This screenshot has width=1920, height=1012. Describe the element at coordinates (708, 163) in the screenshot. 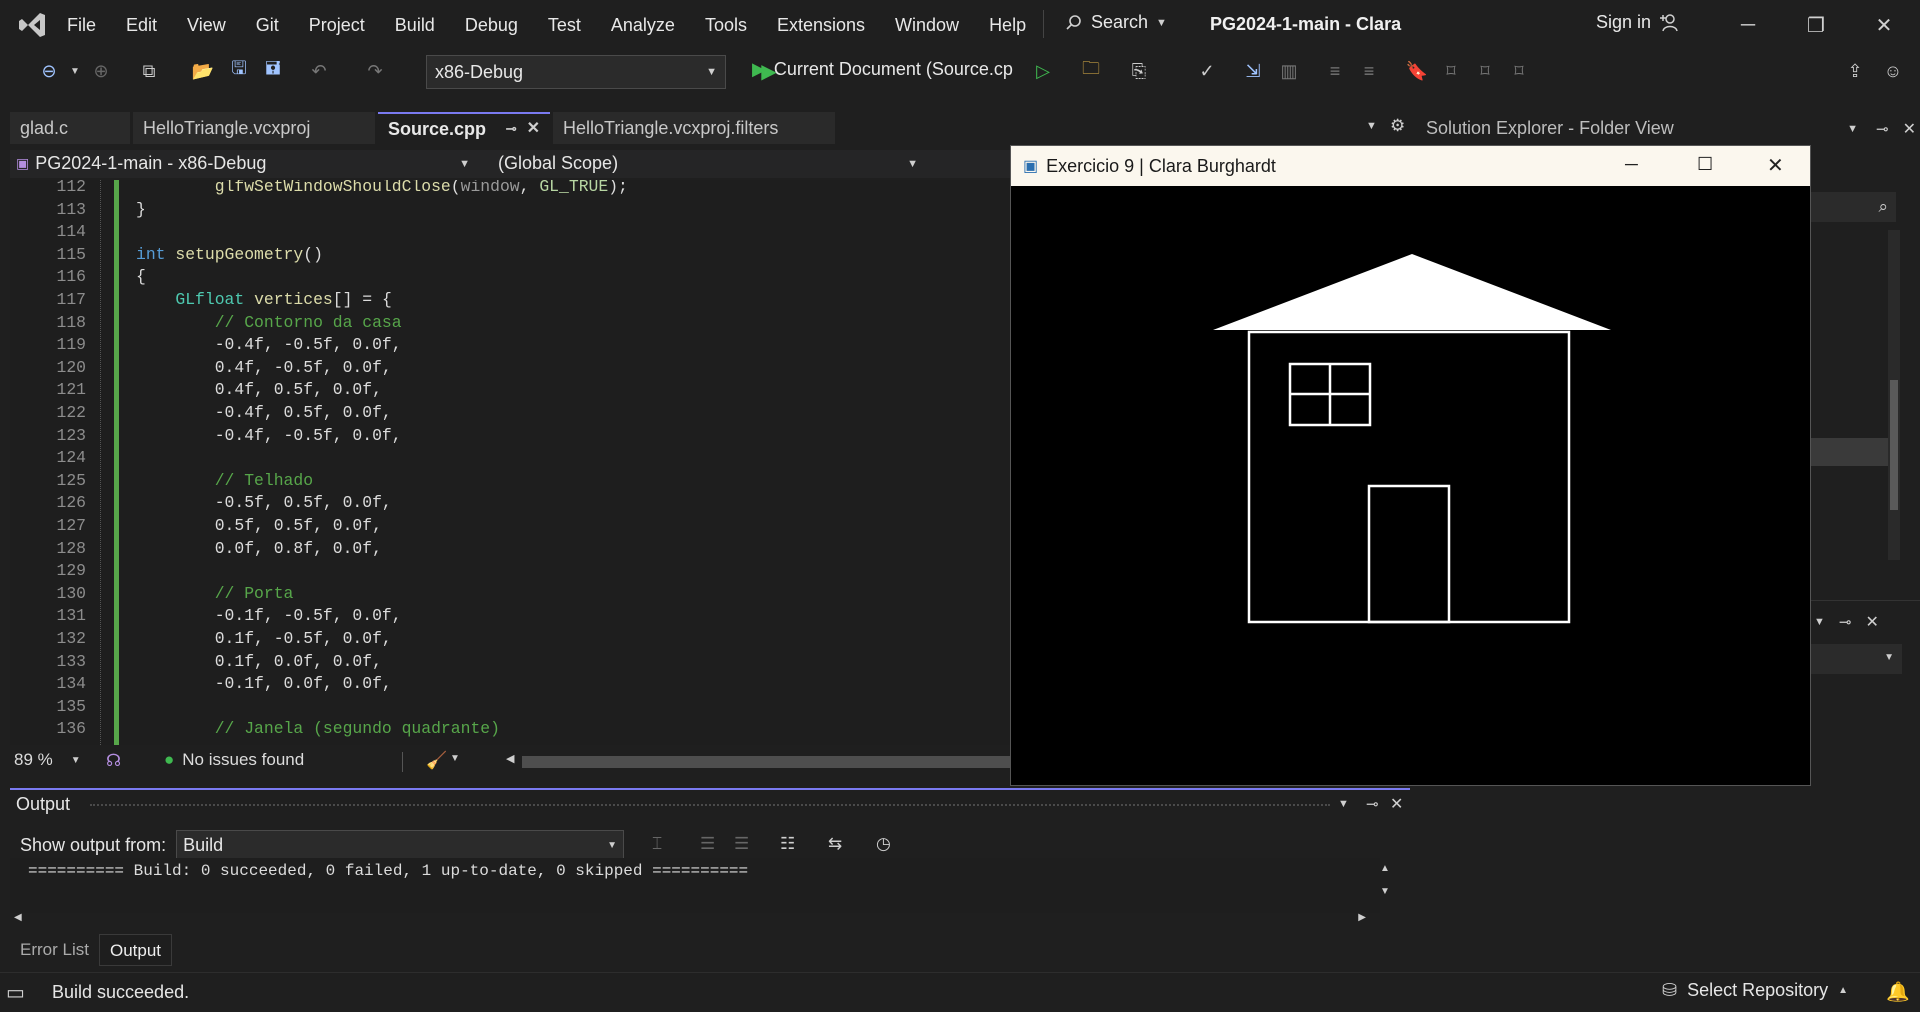

I see `member-scope-select: (Global Scope) ▼` at that location.